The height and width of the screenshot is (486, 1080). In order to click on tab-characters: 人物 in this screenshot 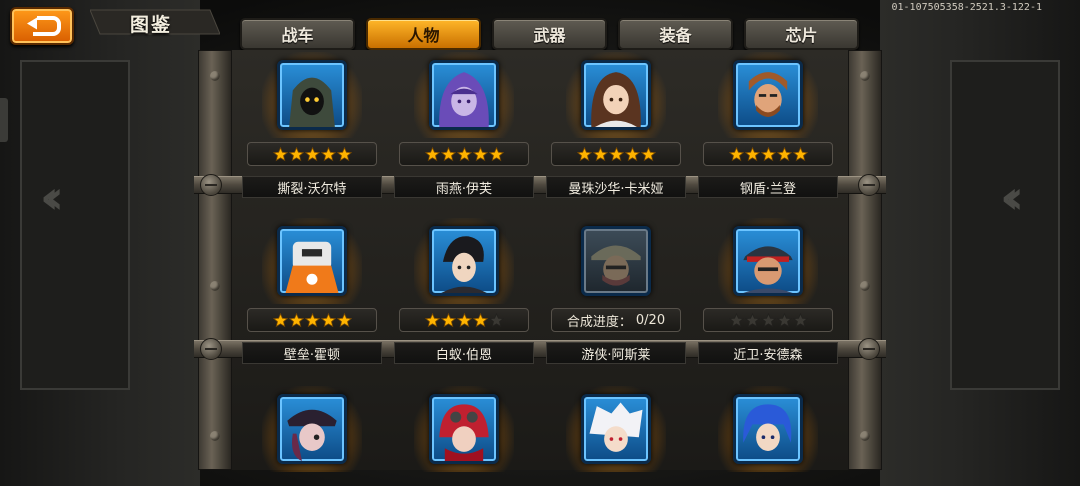, I will do `click(423, 34)`.